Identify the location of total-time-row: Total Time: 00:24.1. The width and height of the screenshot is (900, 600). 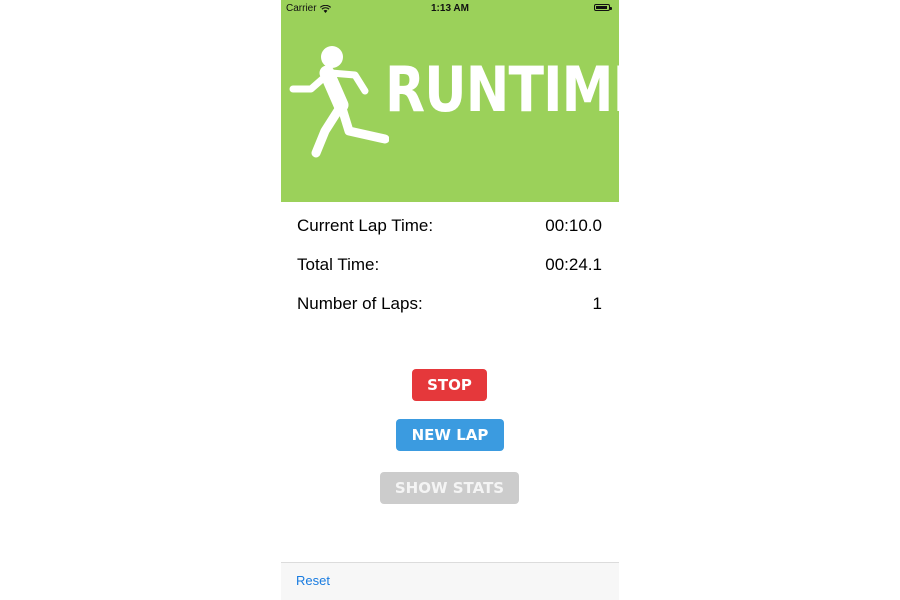
(449, 266).